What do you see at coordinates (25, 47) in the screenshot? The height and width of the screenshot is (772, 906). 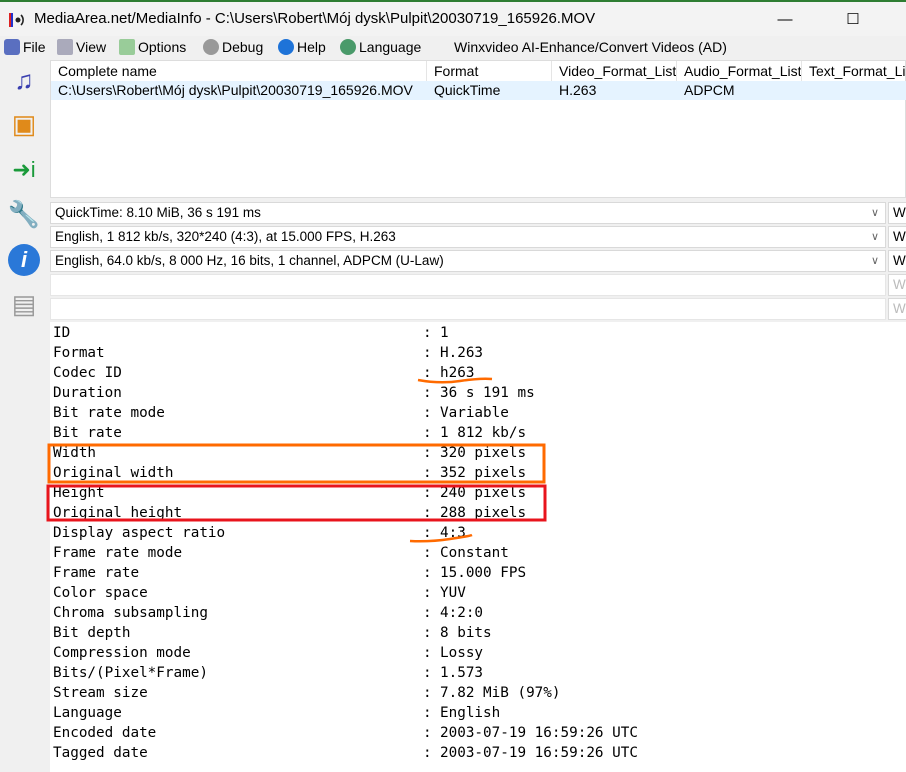 I see `menu-file: File` at bounding box center [25, 47].